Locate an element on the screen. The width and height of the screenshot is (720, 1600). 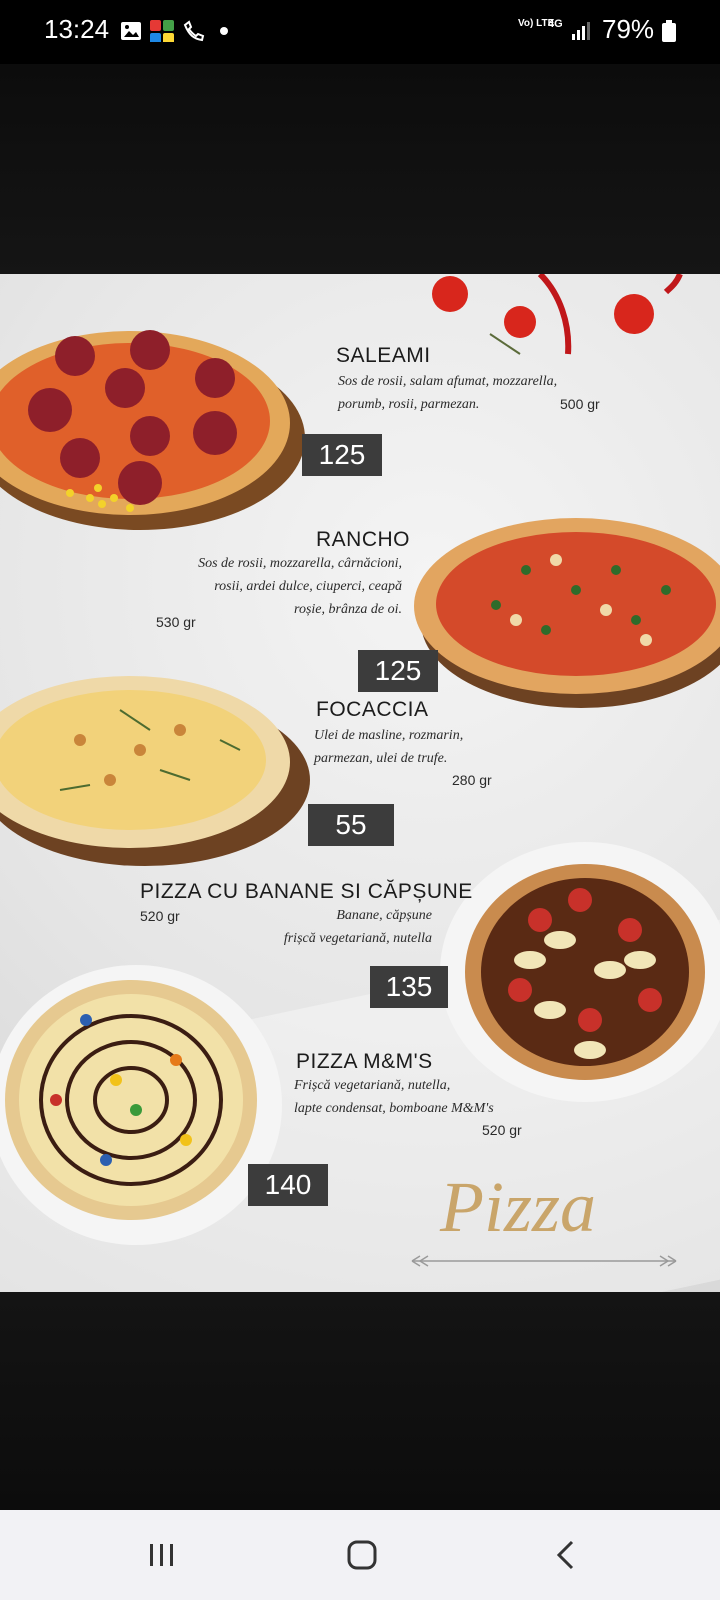
recent-apps-button is located at coordinates (162, 1555).